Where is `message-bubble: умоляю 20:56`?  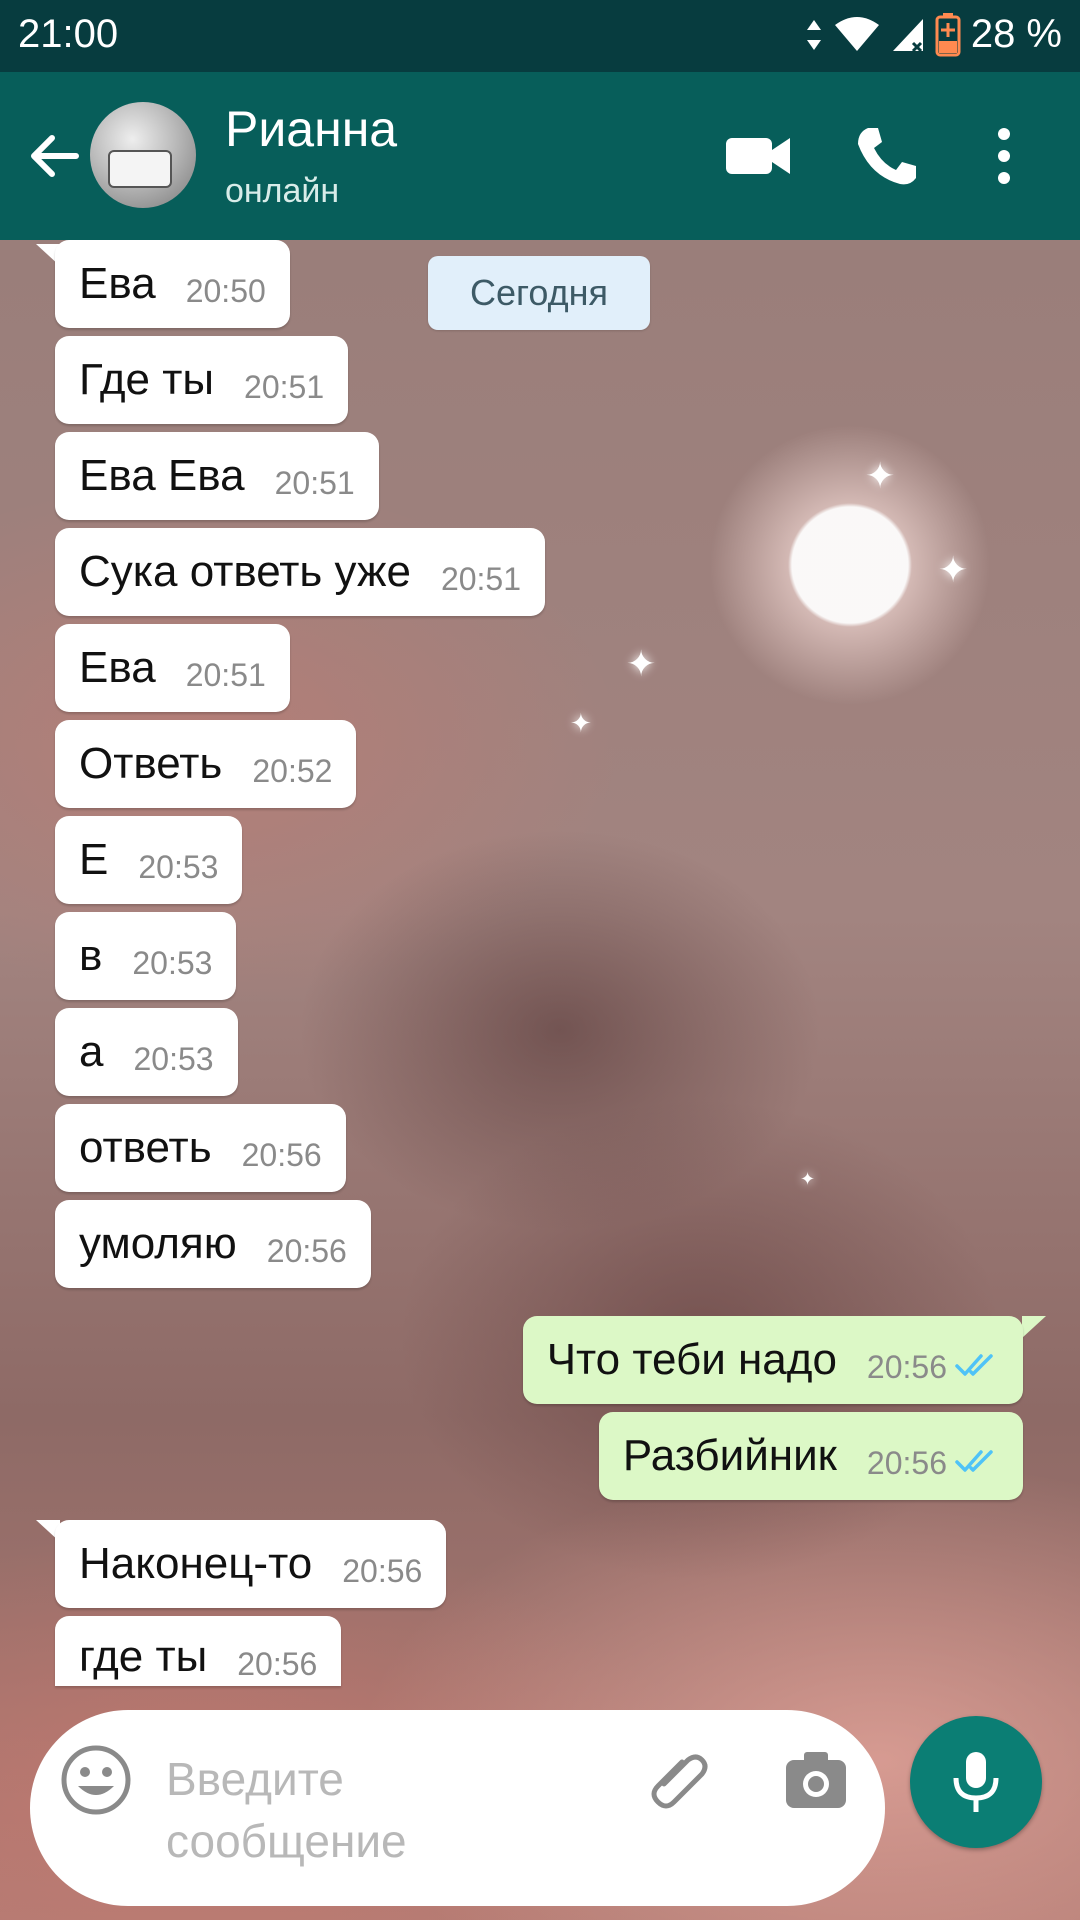
message-bubble: умоляю 20:56 is located at coordinates (213, 1244).